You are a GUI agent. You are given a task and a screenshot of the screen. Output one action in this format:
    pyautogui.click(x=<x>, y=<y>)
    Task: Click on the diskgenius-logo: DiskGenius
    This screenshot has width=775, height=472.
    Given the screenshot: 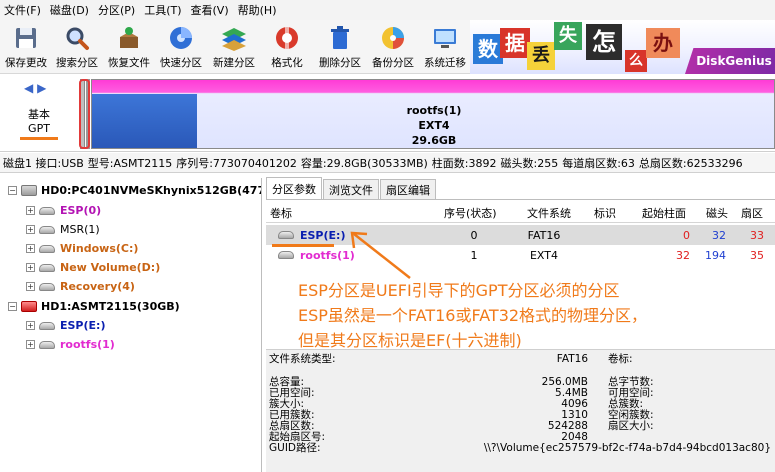 What is the action you would take?
    pyautogui.click(x=730, y=61)
    